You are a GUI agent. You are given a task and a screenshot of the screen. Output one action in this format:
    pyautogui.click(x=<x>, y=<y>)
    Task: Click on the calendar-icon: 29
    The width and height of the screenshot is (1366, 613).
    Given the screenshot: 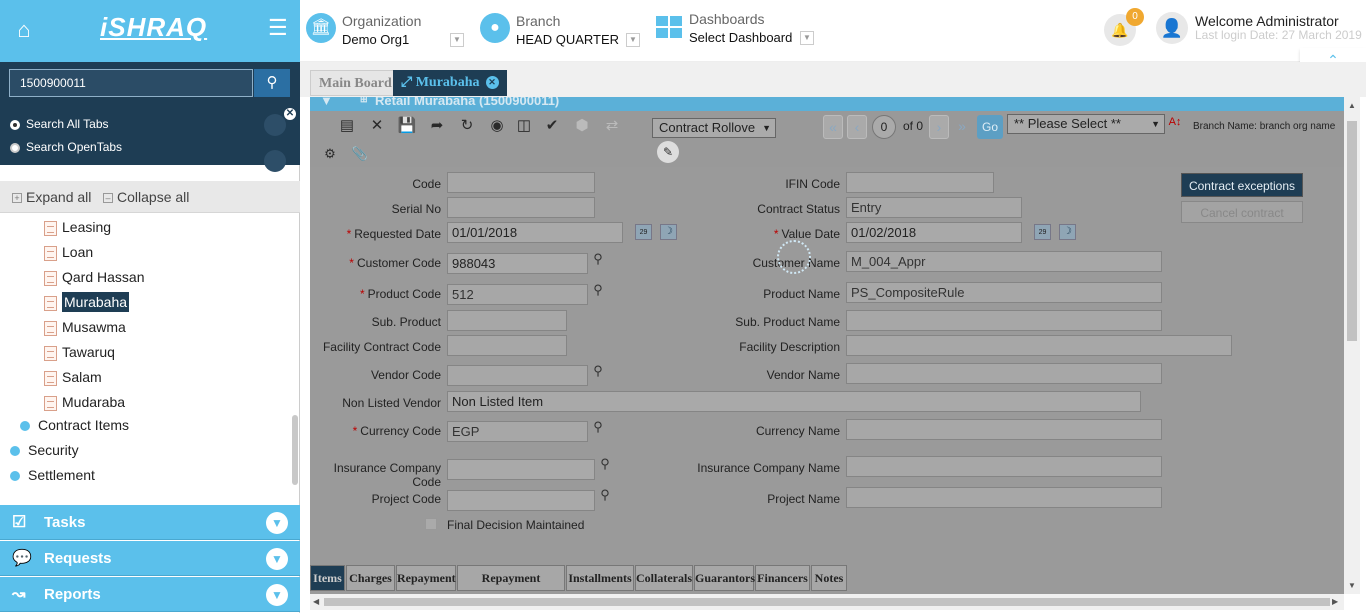 What is the action you would take?
    pyautogui.click(x=643, y=232)
    